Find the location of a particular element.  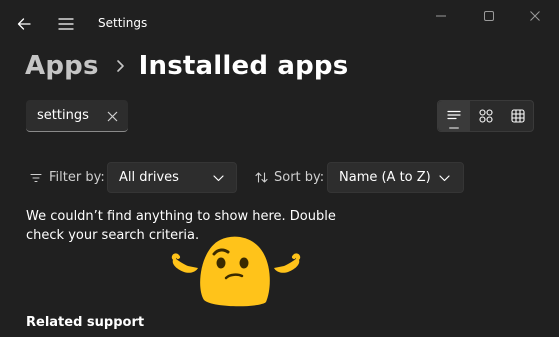

page-title: Installed apps is located at coordinates (243, 66).